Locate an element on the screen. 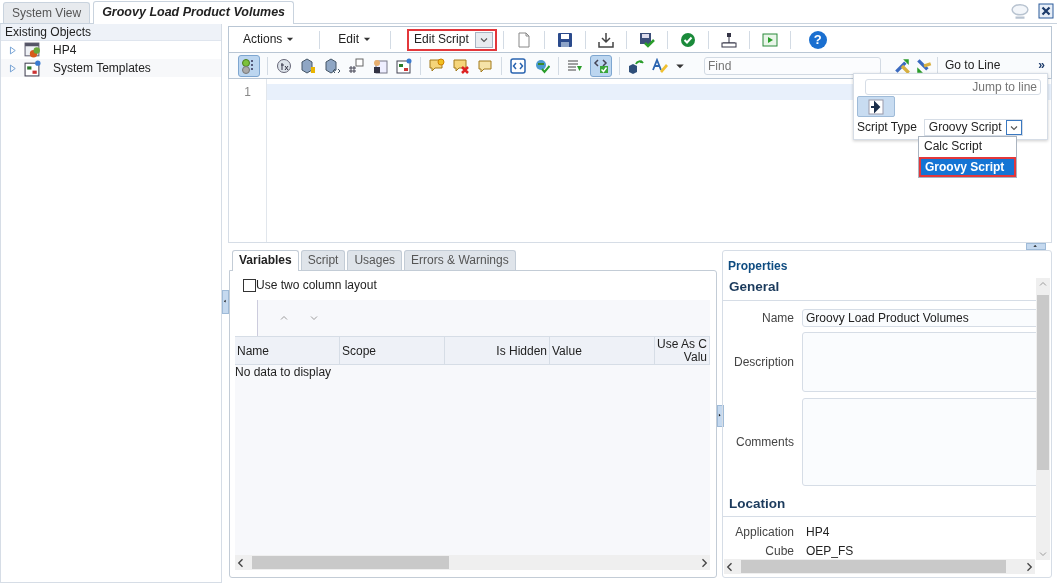 The height and width of the screenshot is (583, 1057). script-type-label: Script Type is located at coordinates (887, 127).